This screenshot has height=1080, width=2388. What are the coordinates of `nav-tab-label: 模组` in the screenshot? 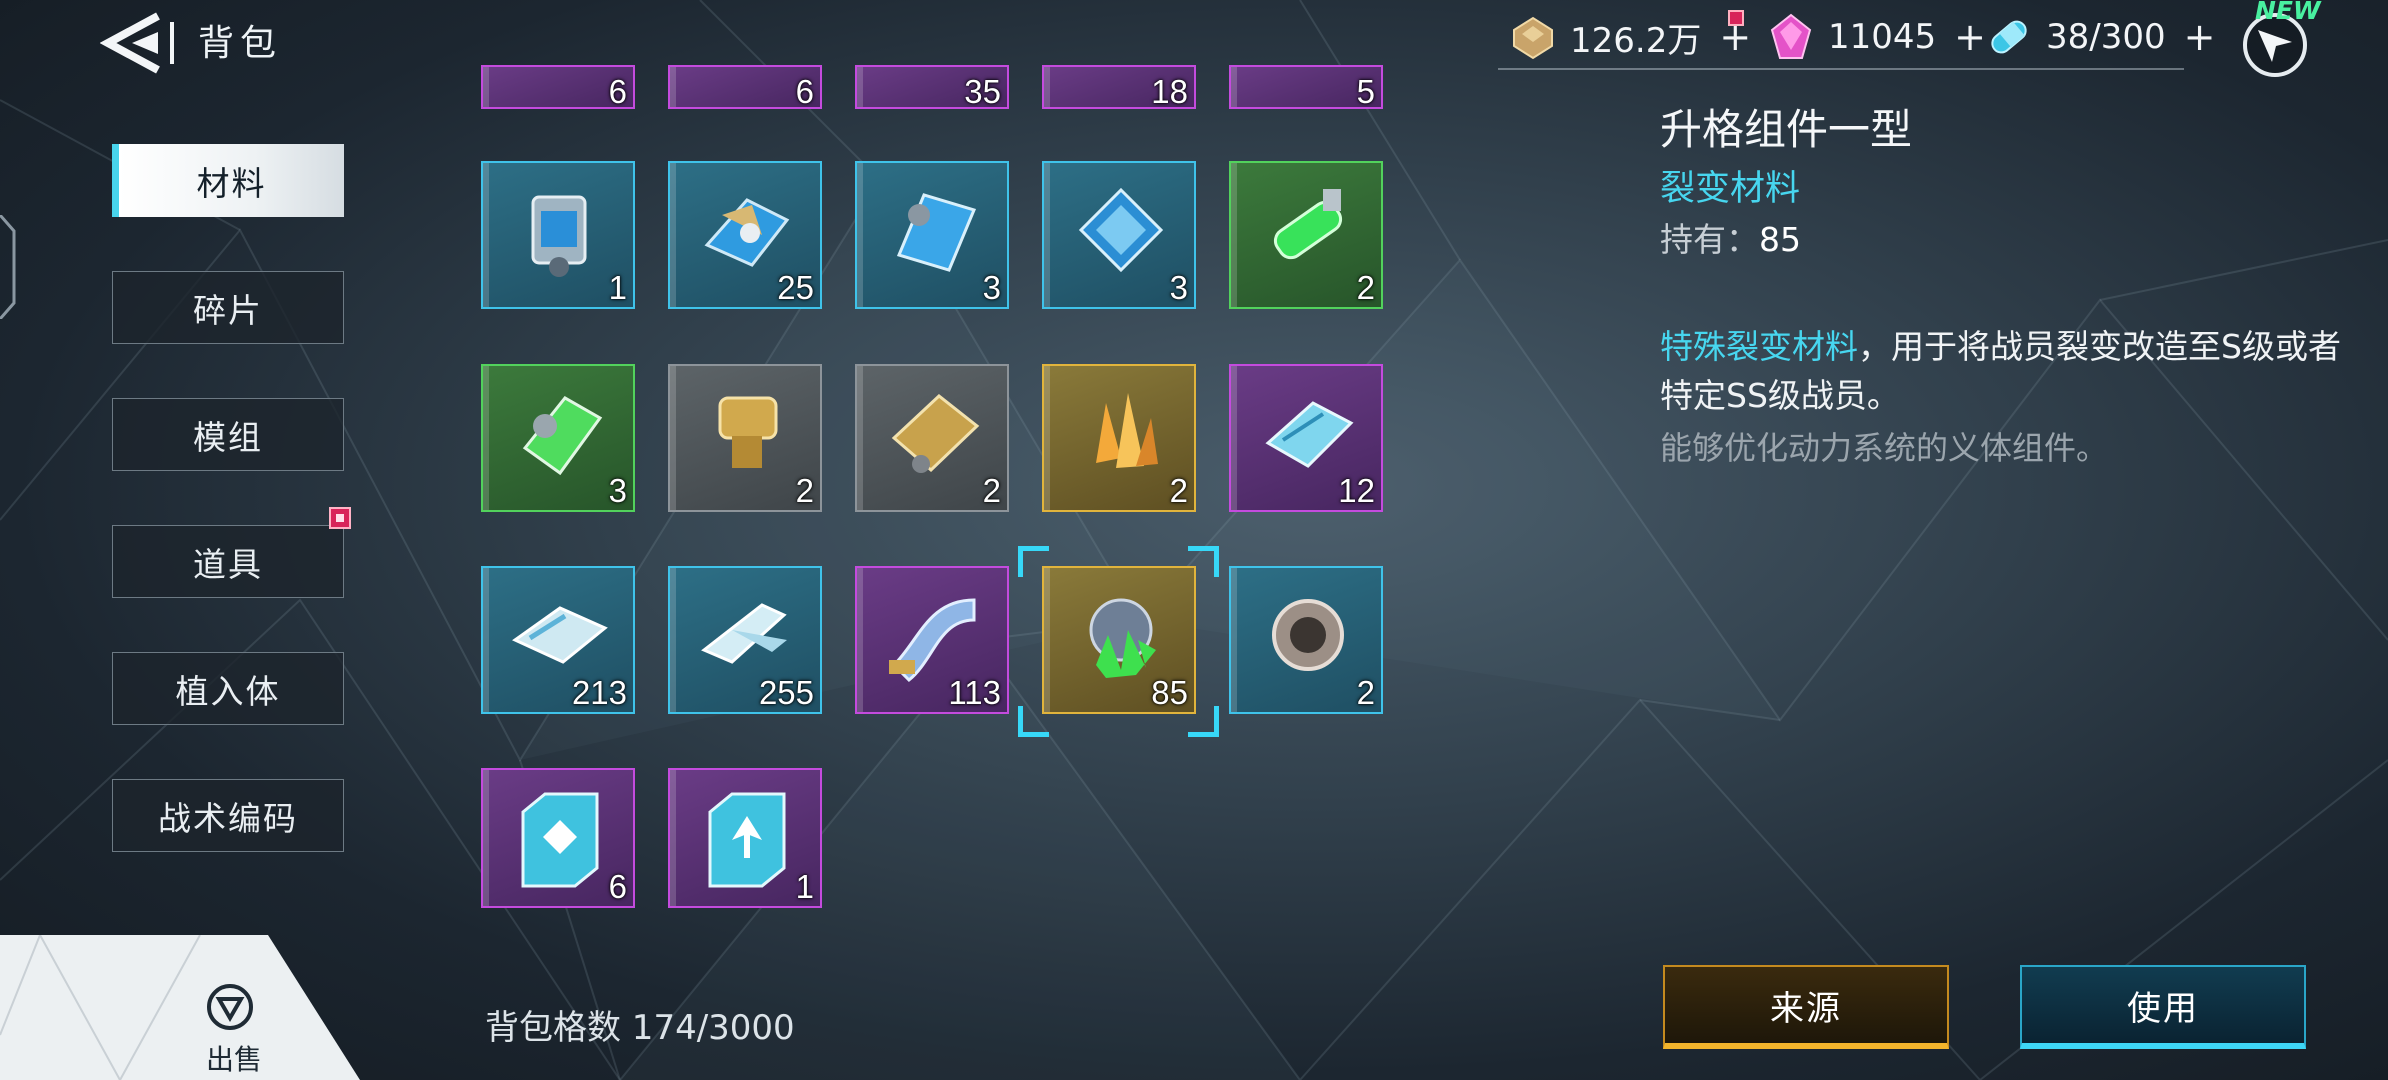 It's located at (228, 437).